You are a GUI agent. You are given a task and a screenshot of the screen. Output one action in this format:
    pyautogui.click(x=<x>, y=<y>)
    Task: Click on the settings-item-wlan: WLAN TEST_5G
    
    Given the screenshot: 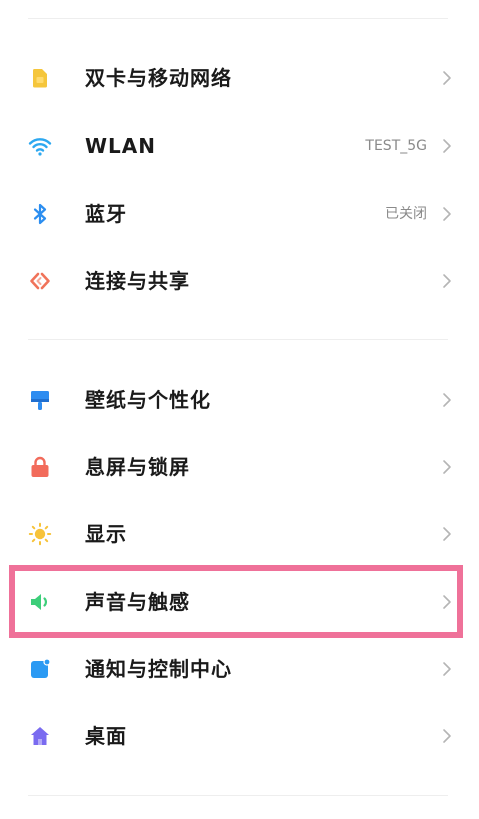 What is the action you would take?
    pyautogui.click(x=239, y=146)
    